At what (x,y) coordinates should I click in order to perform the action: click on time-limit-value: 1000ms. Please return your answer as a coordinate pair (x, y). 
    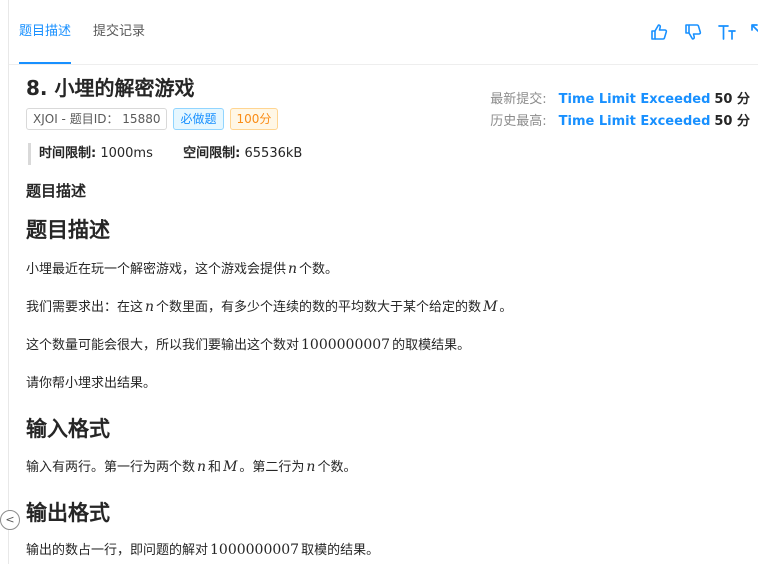
    Looking at the image, I should click on (126, 153).